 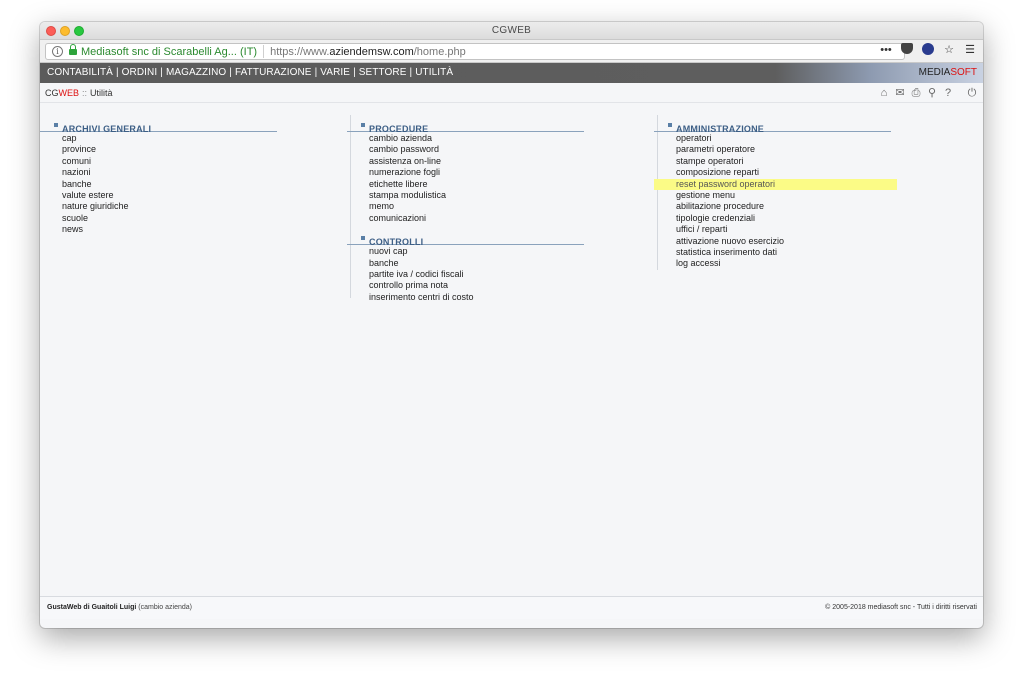 I want to click on brand-part1: MEDIA, so click(x=934, y=72).